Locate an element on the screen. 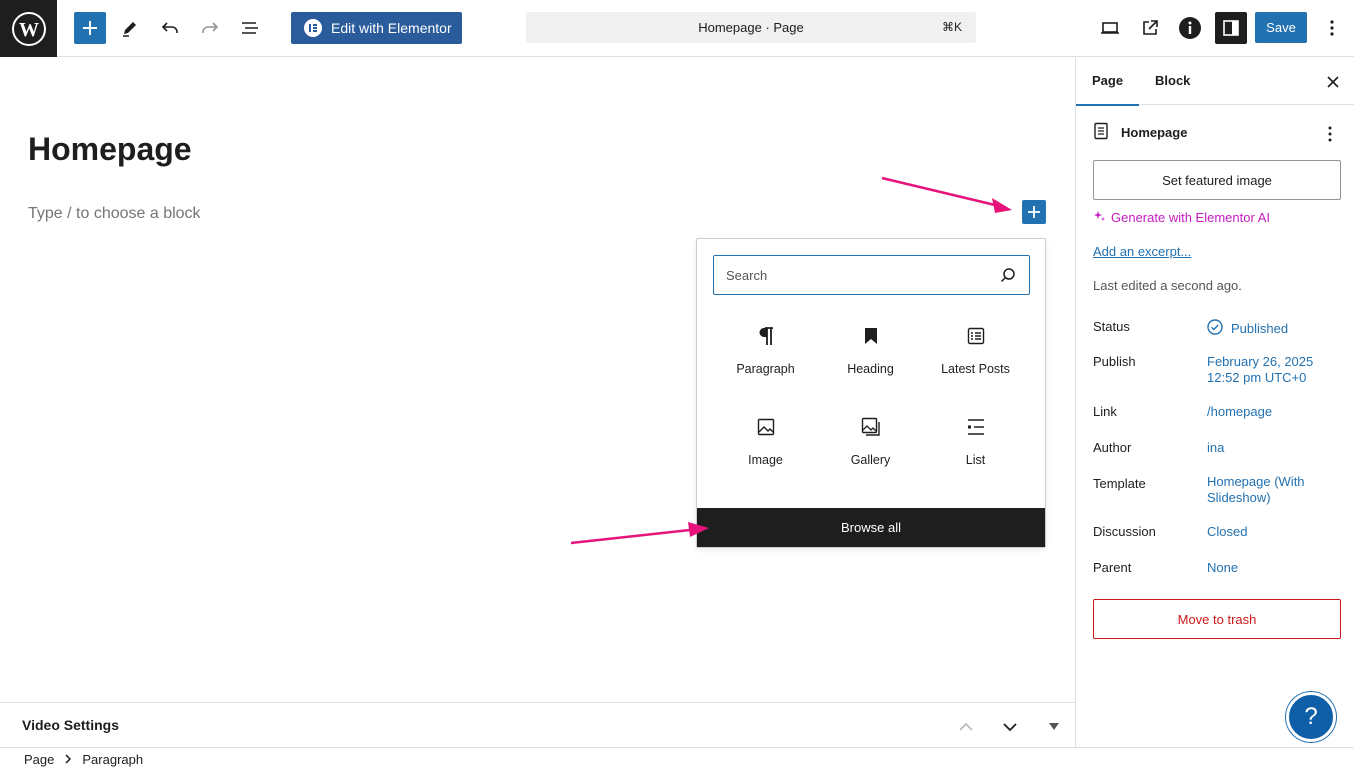 This screenshot has width=1354, height=771. prop-label: Link is located at coordinates (1105, 411).